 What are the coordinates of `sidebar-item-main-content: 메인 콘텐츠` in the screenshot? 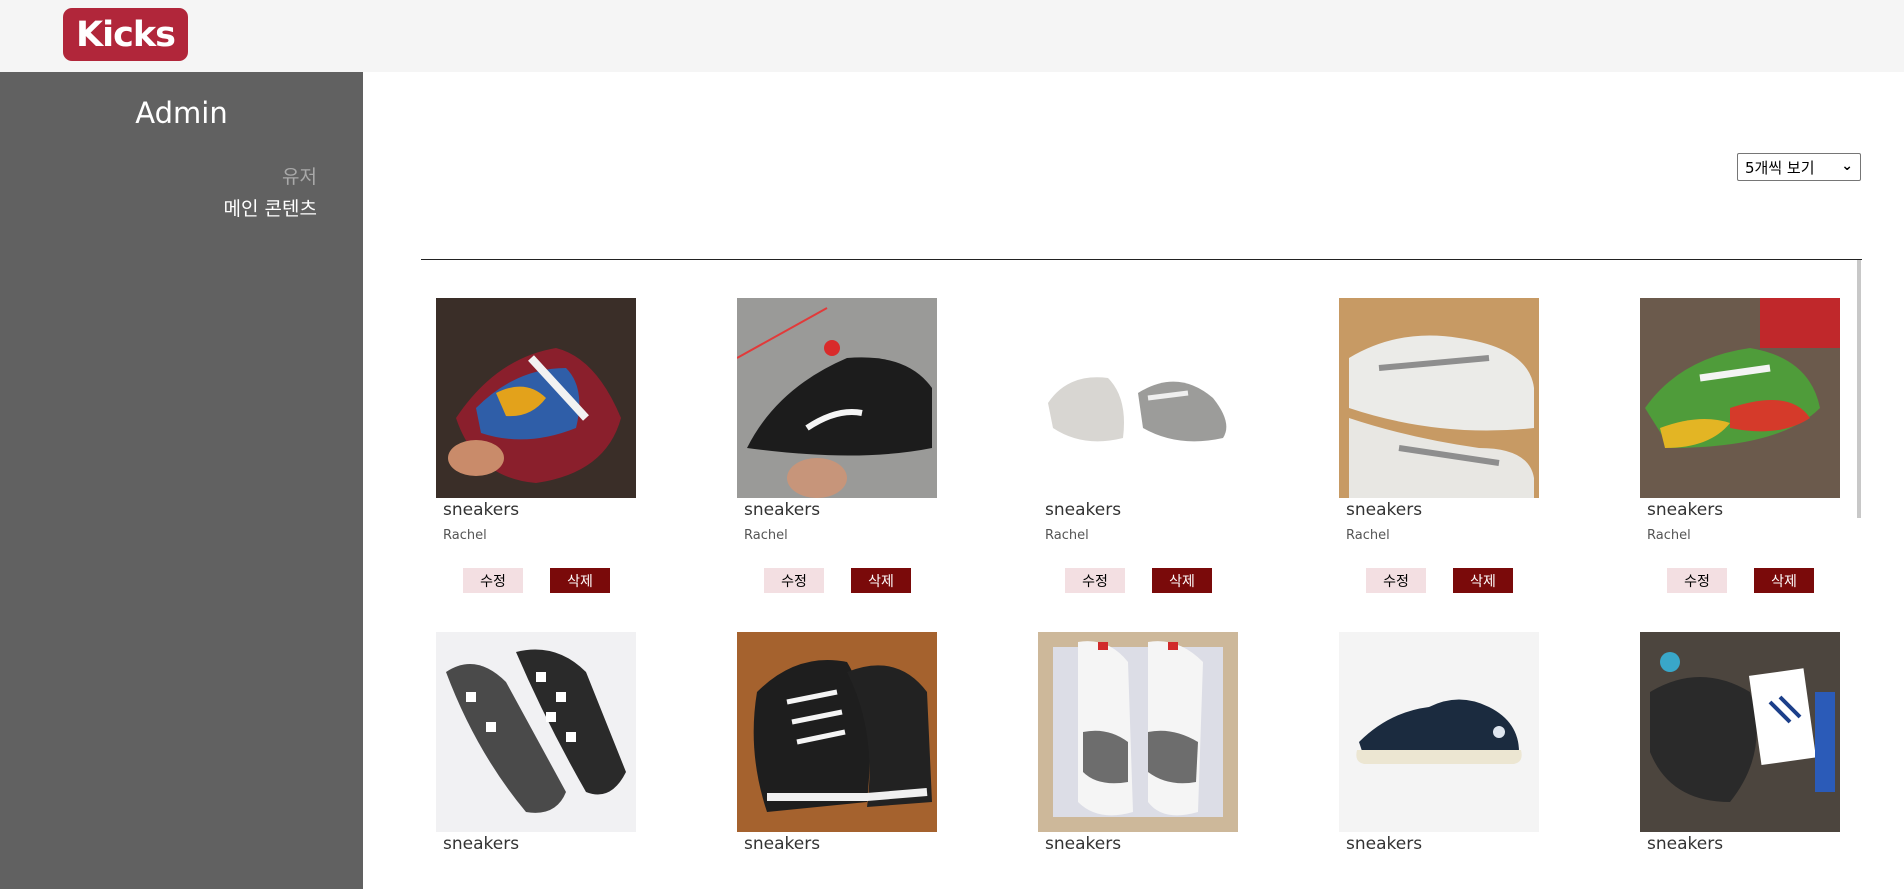 It's located at (270, 207).